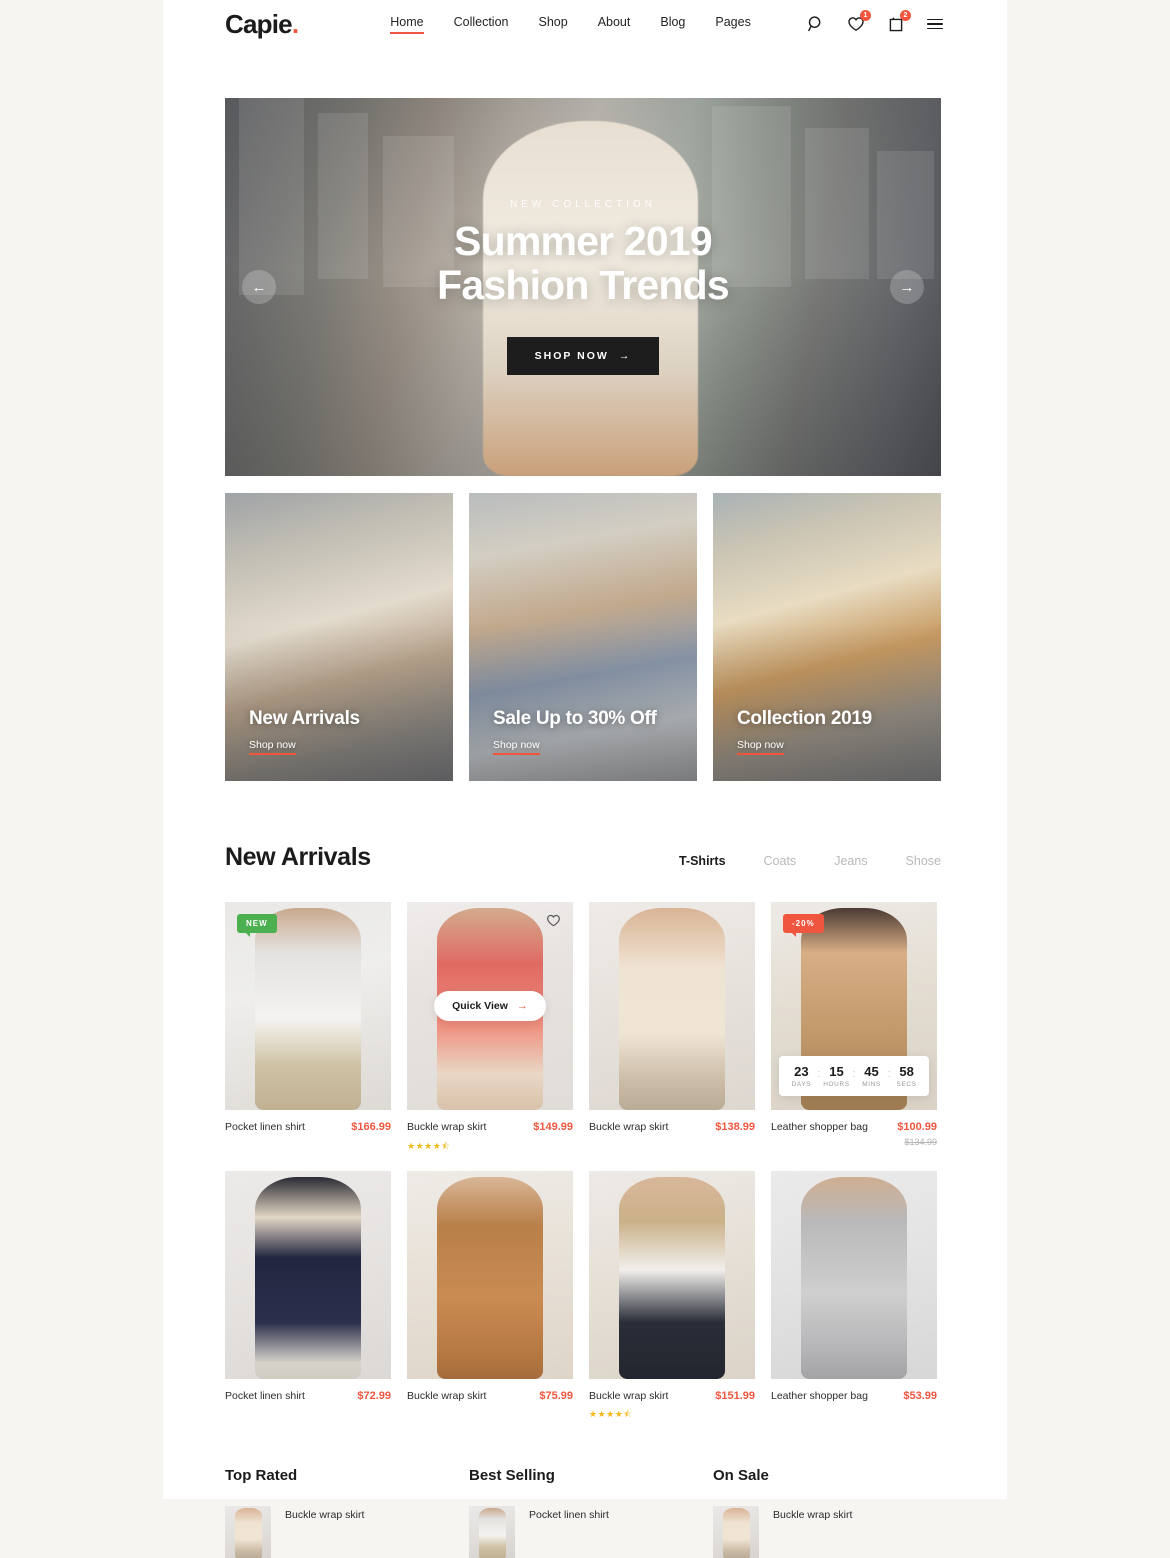  Describe the element at coordinates (553, 920) in the screenshot. I see `wishlist-heart-icon` at that location.